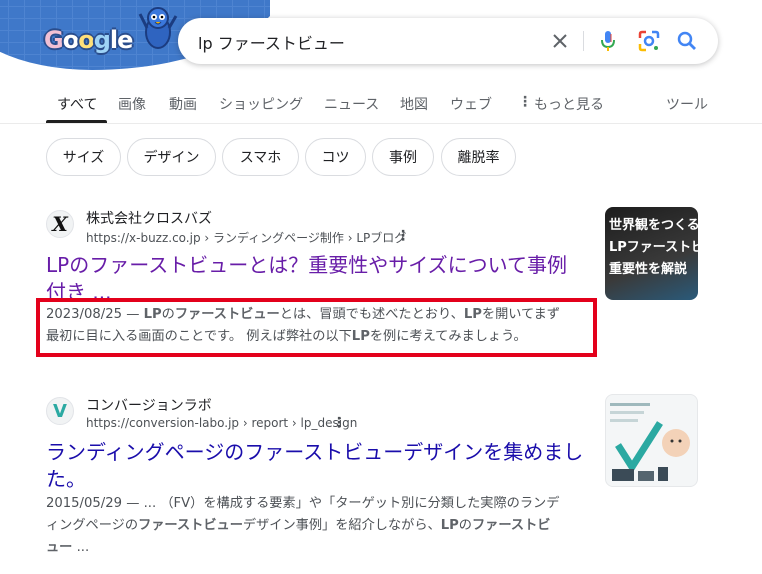 Image resolution: width=762 pixels, height=574 pixels. What do you see at coordinates (171, 157) in the screenshot?
I see `chip-design: デザイン` at bounding box center [171, 157].